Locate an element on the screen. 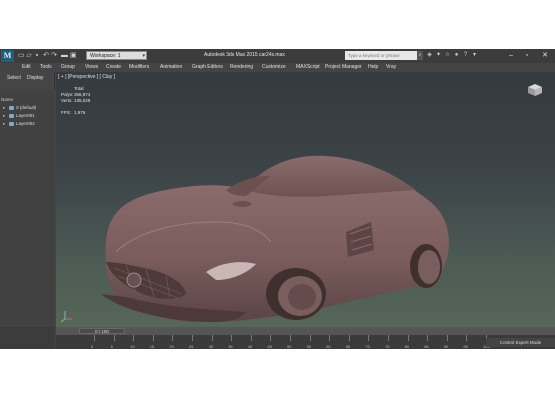 This screenshot has height=400, width=555. layer-row-001: ▸ Layer001 is located at coordinates (19, 115).